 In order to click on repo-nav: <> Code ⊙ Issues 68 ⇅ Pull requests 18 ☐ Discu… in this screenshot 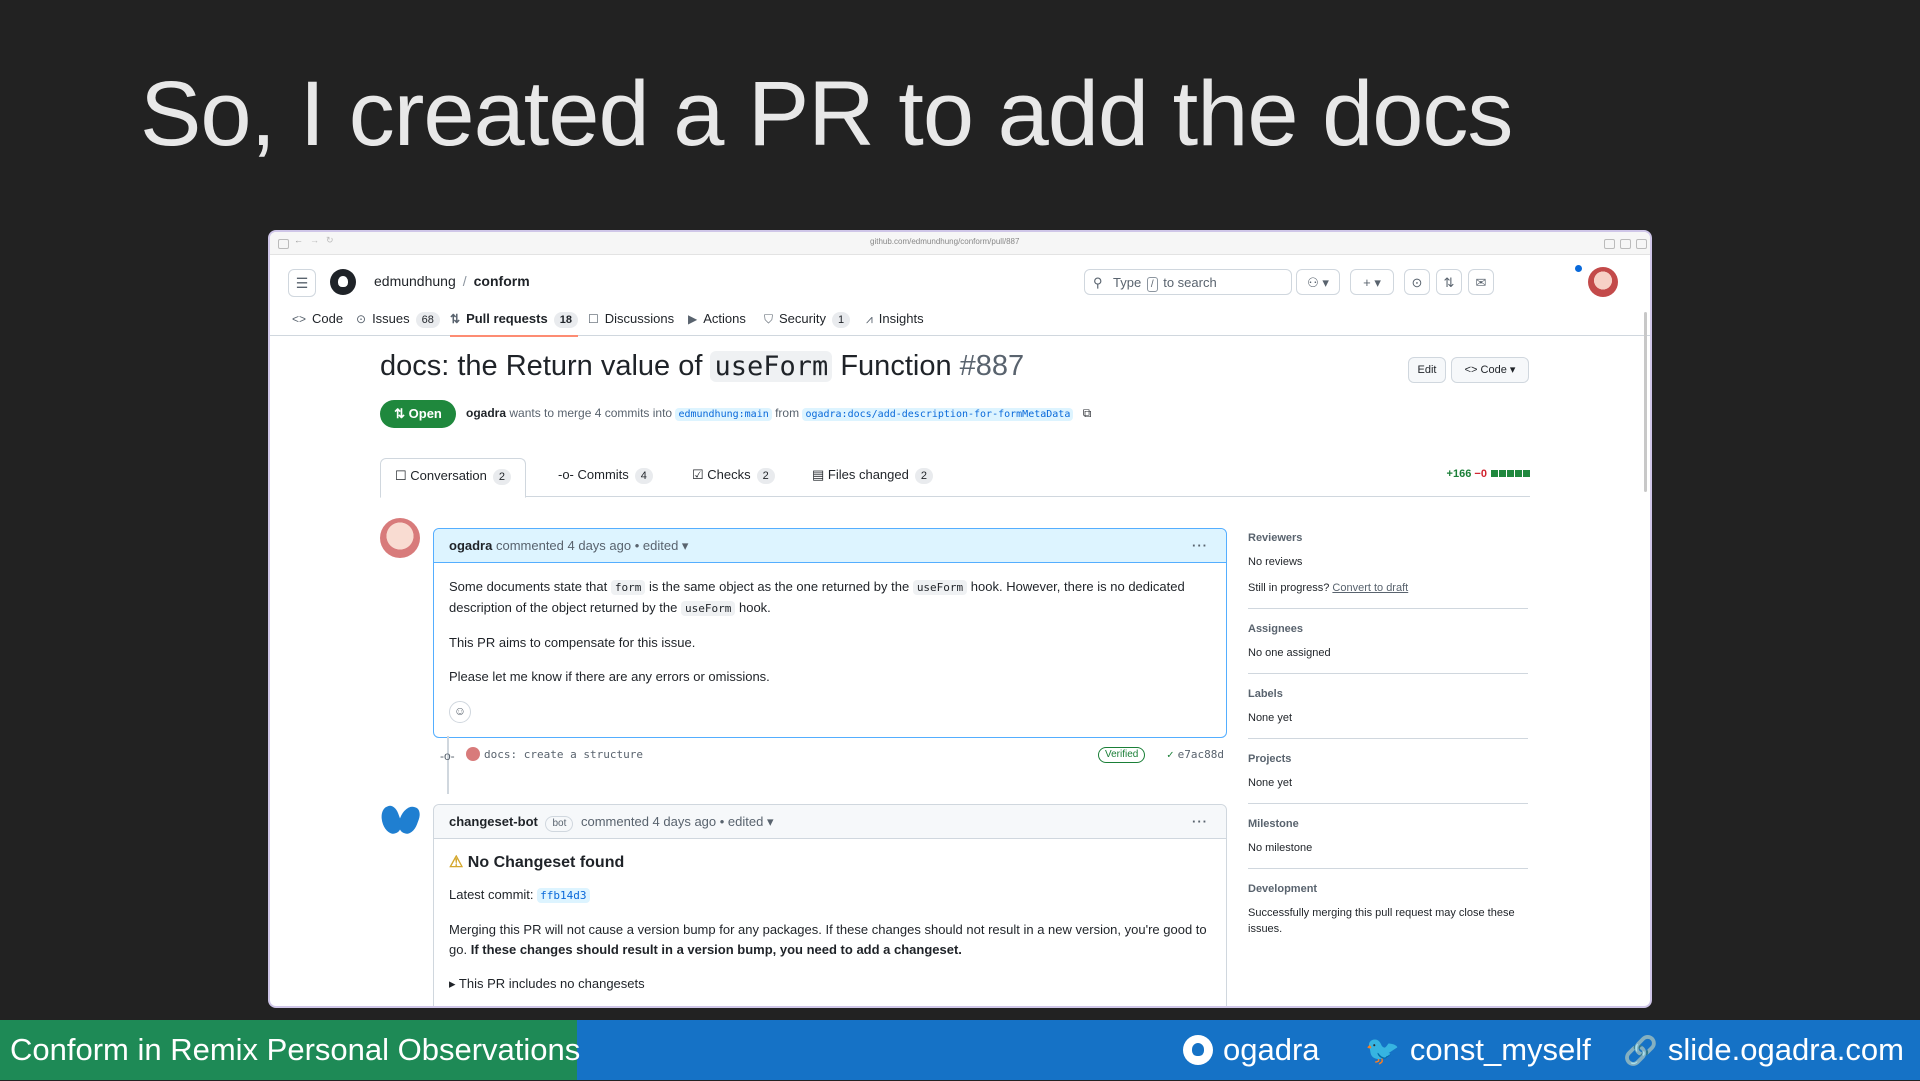, I will do `click(960, 322)`.